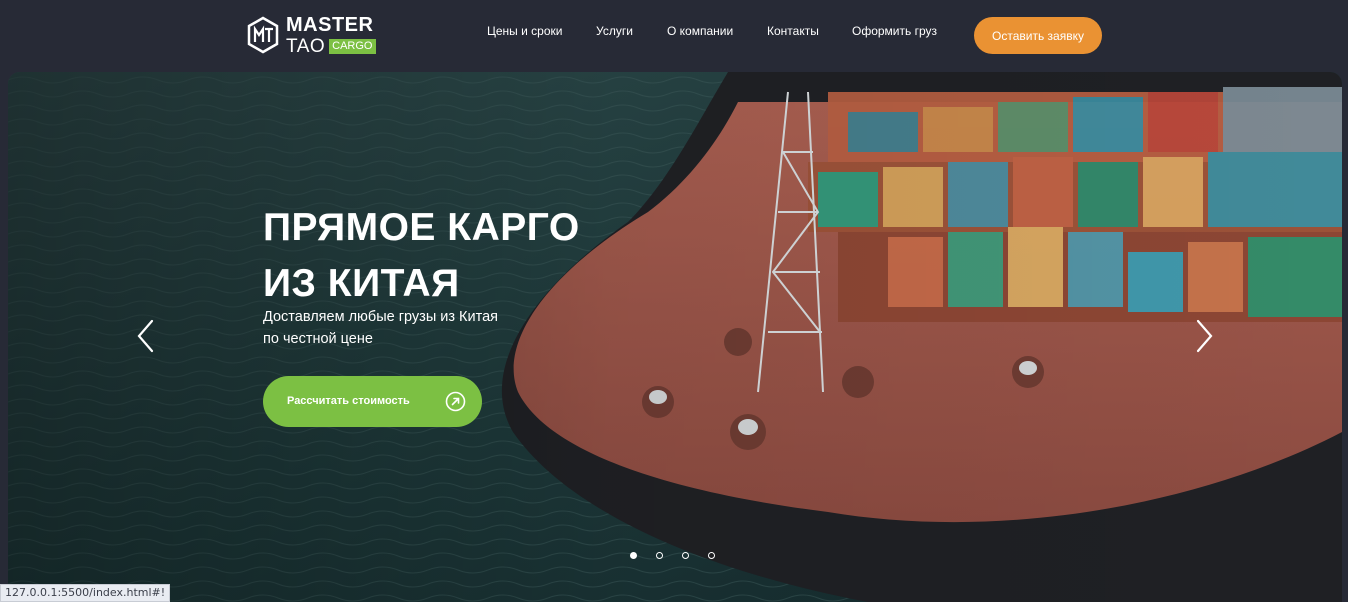  I want to click on nav-item-contacts: Контакты, so click(793, 31).